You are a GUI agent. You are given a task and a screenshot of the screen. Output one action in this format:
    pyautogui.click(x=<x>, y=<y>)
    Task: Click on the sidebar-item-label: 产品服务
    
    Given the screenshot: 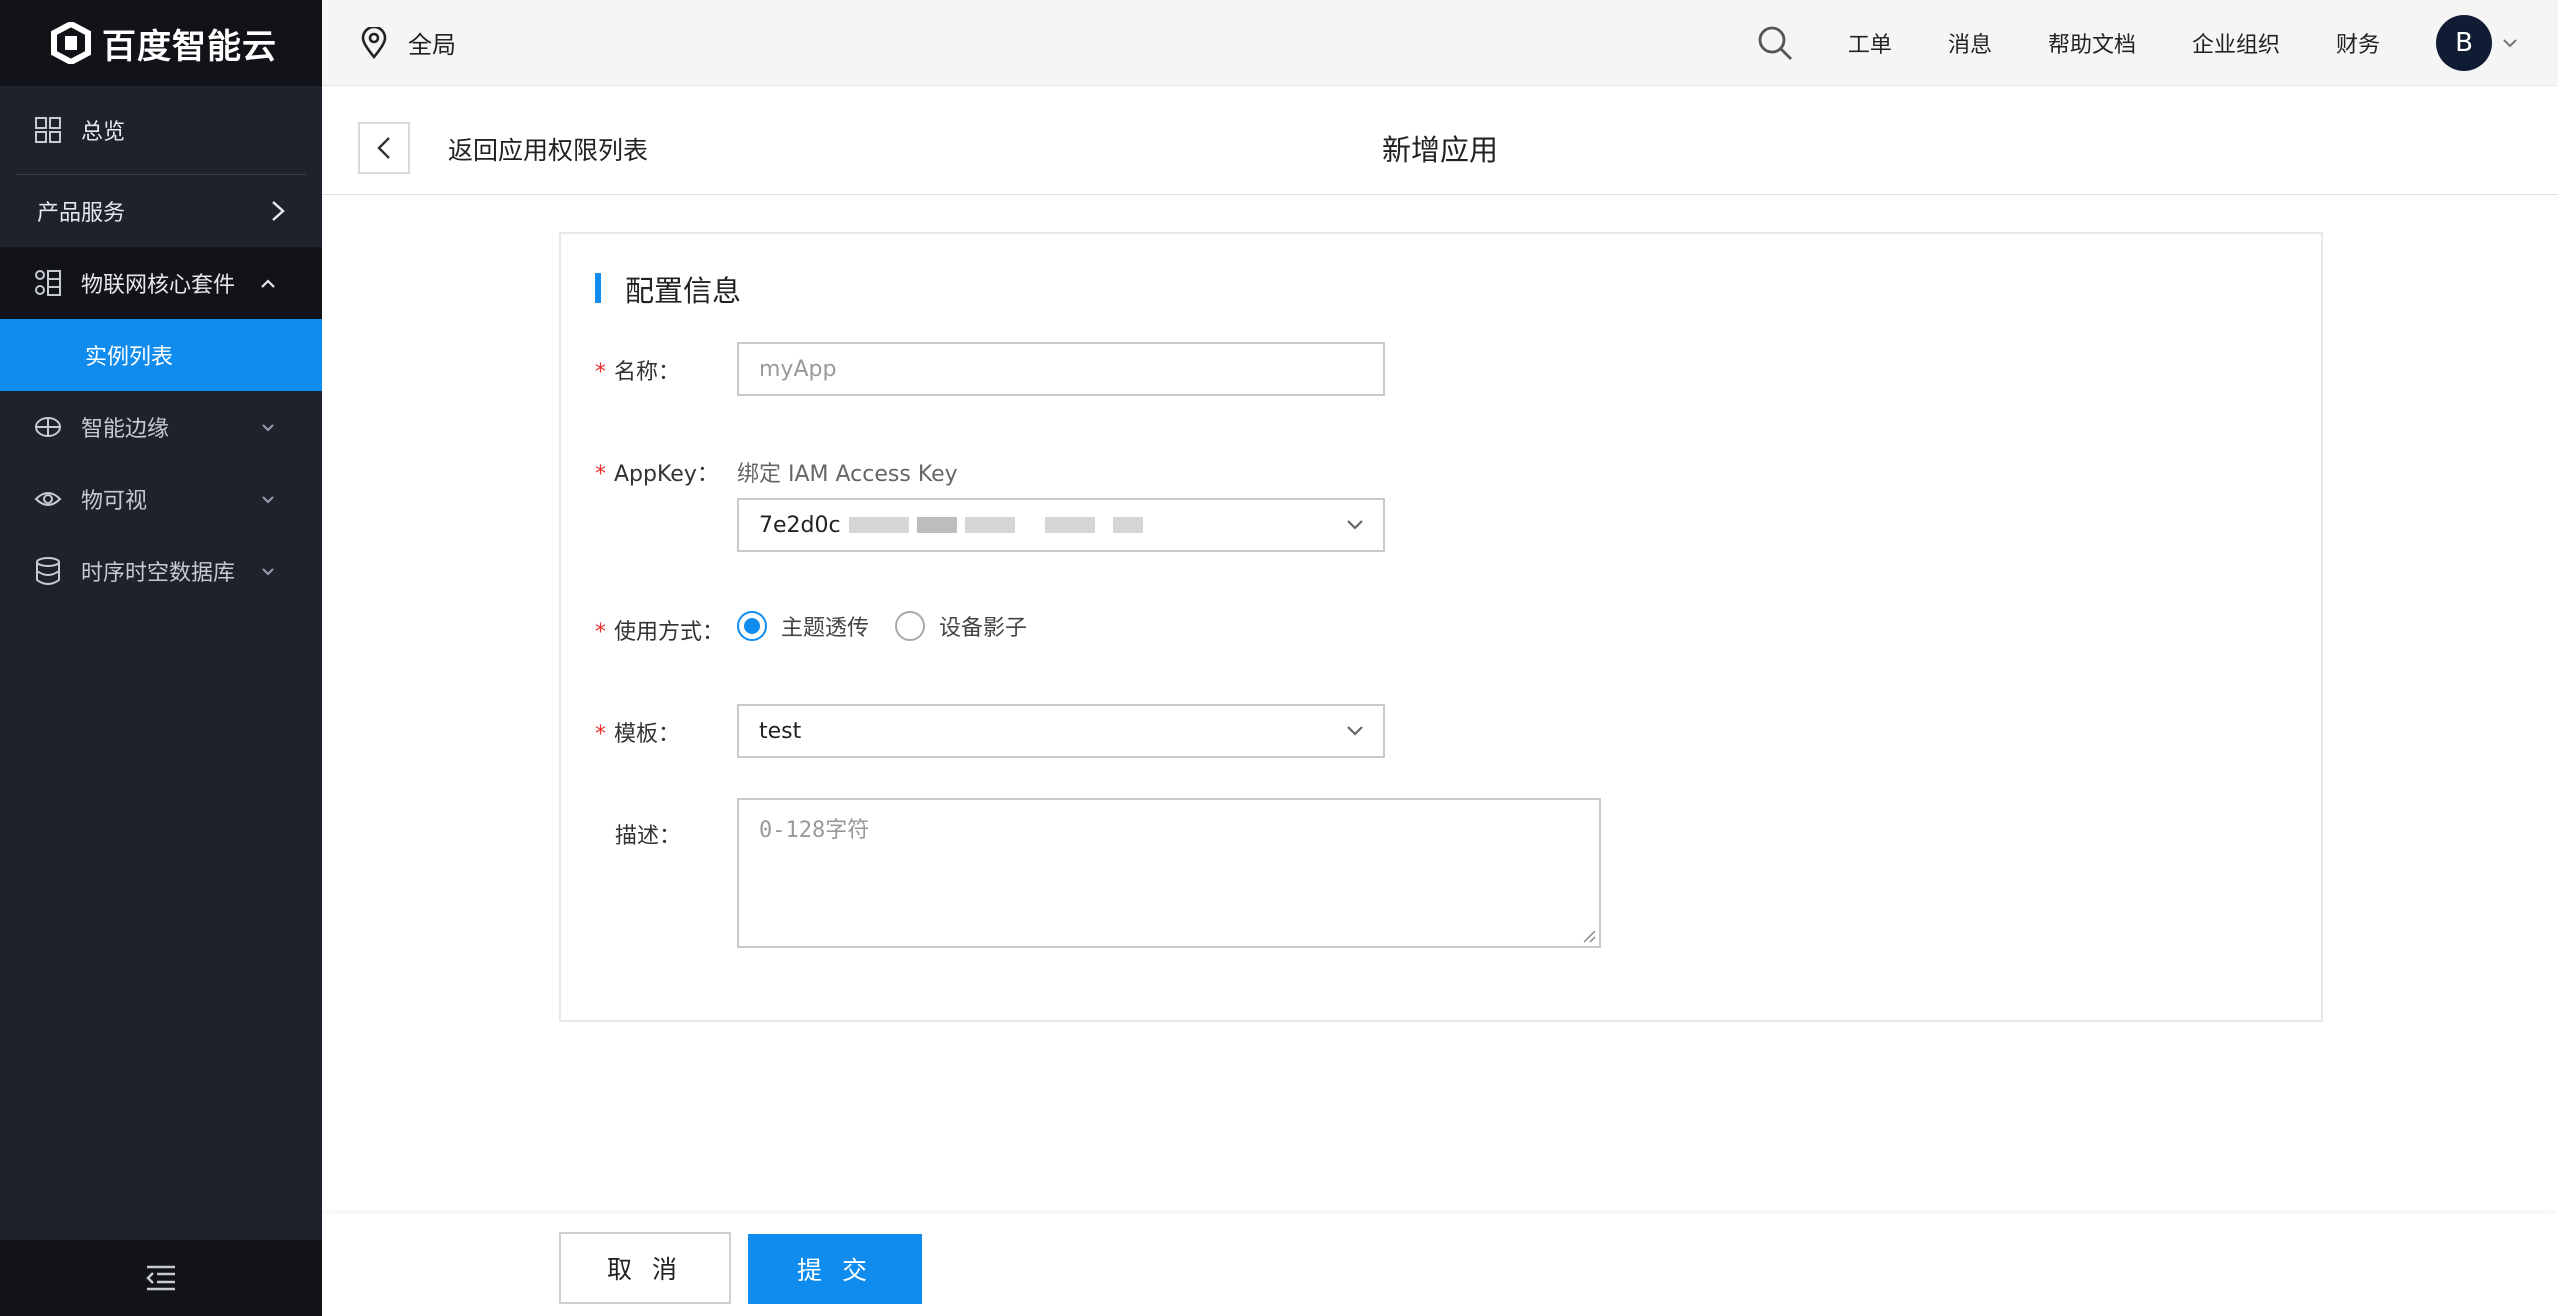 What is the action you would take?
    pyautogui.click(x=81, y=213)
    